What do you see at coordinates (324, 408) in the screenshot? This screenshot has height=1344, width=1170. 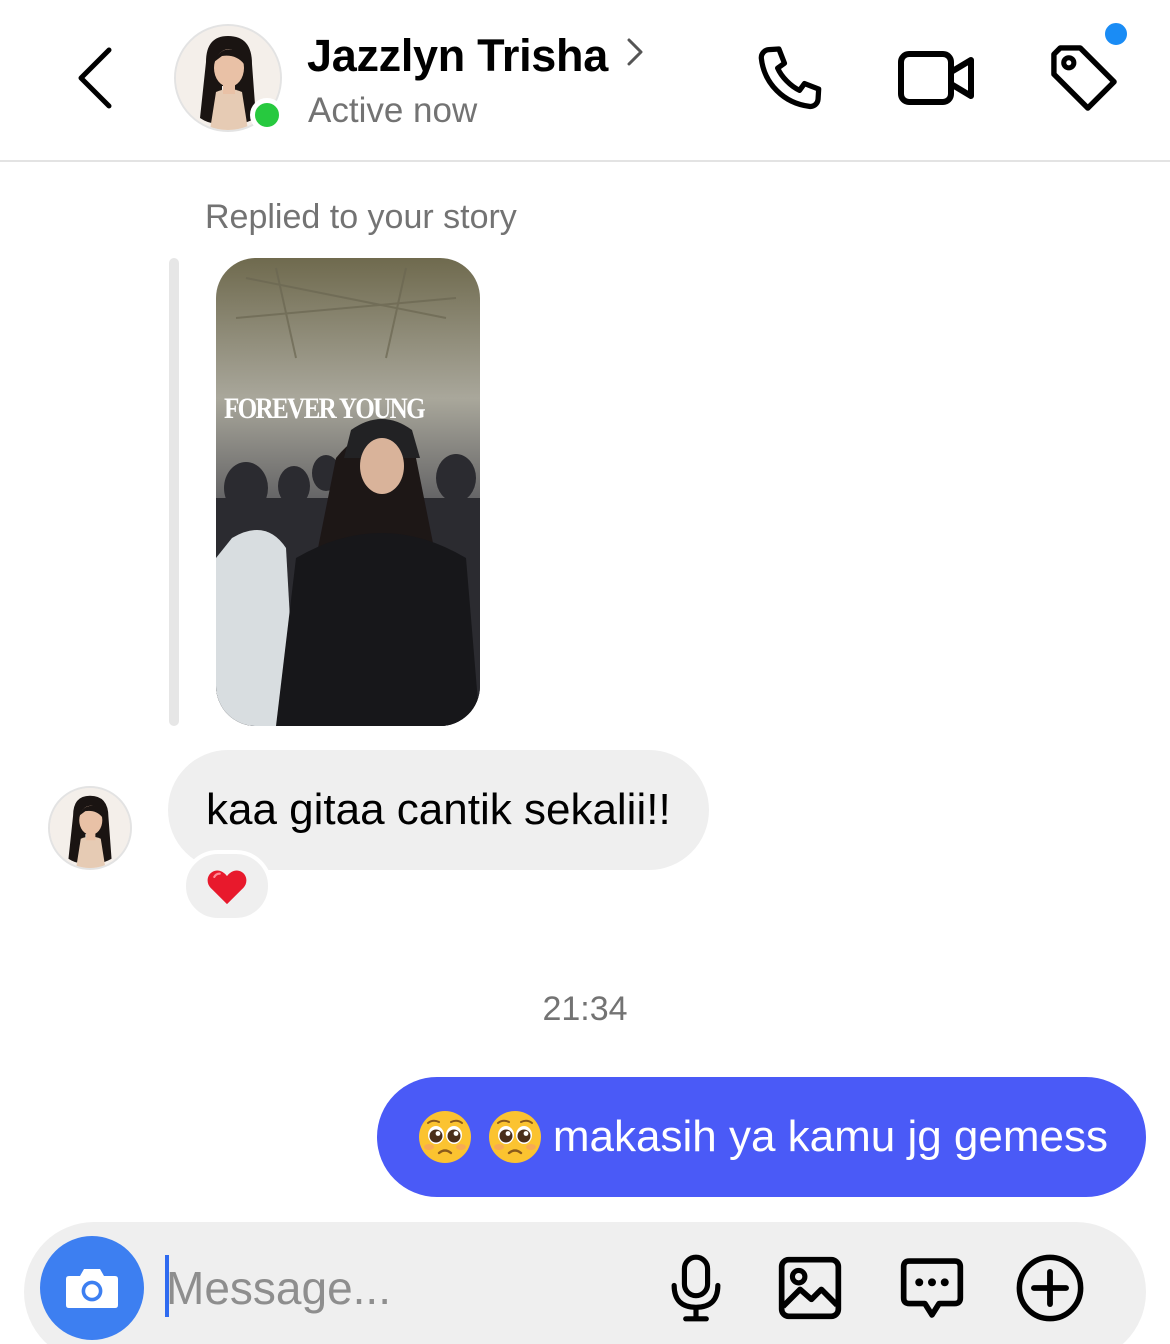 I see `story-text: FOREVER YOUNG` at bounding box center [324, 408].